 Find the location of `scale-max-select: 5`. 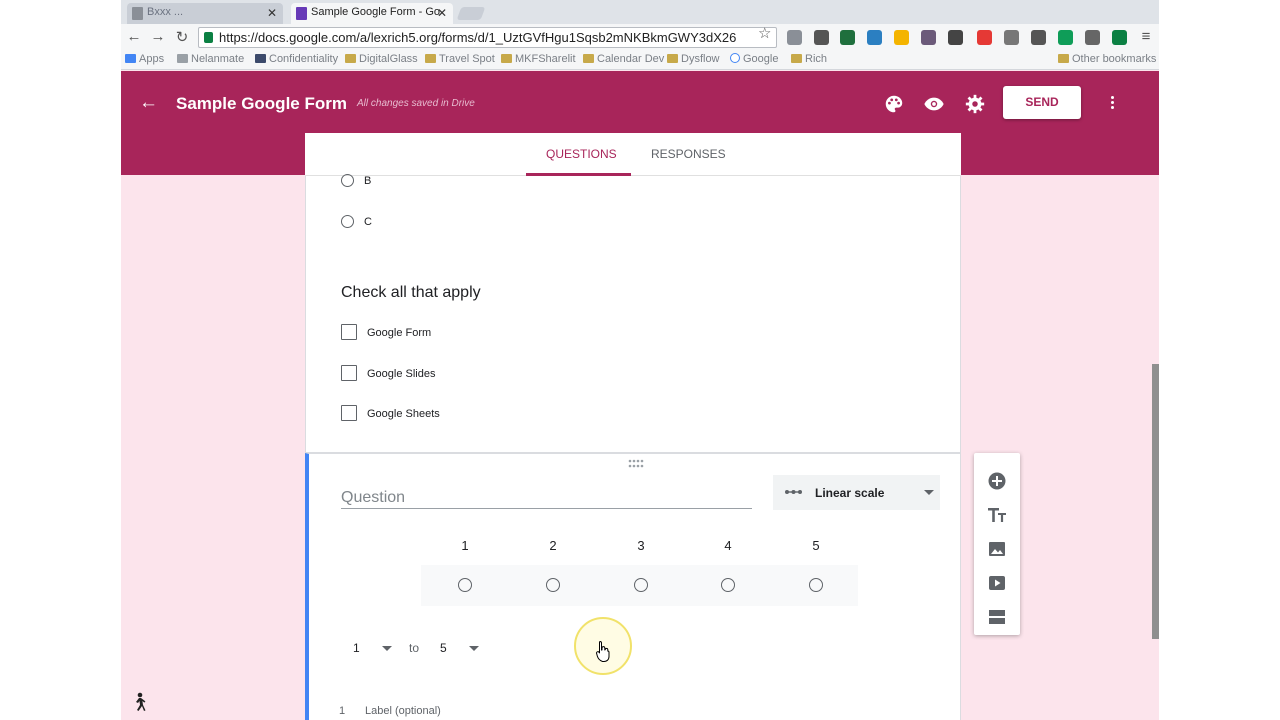

scale-max-select: 5 is located at coordinates (443, 648).